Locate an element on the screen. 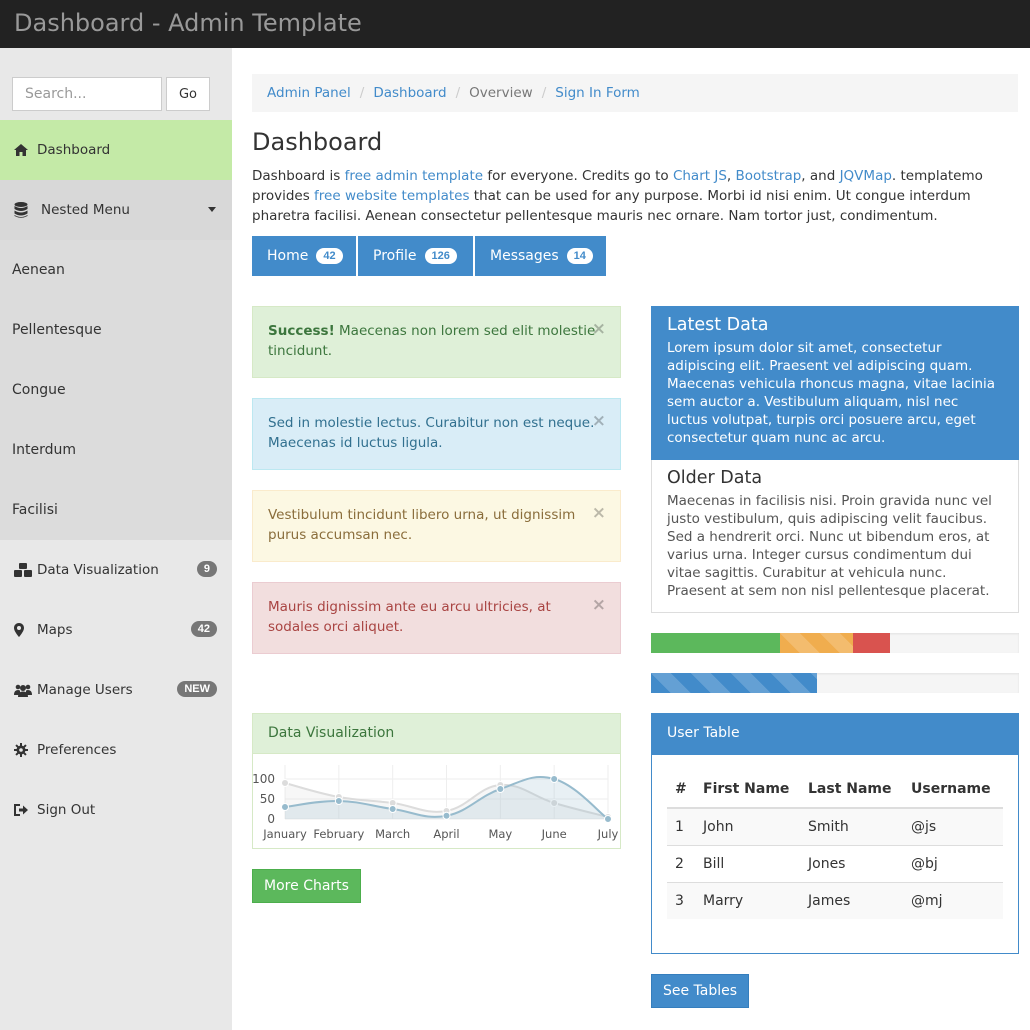 This screenshot has width=1030, height=1030. x-tick-label: May is located at coordinates (500, 834).